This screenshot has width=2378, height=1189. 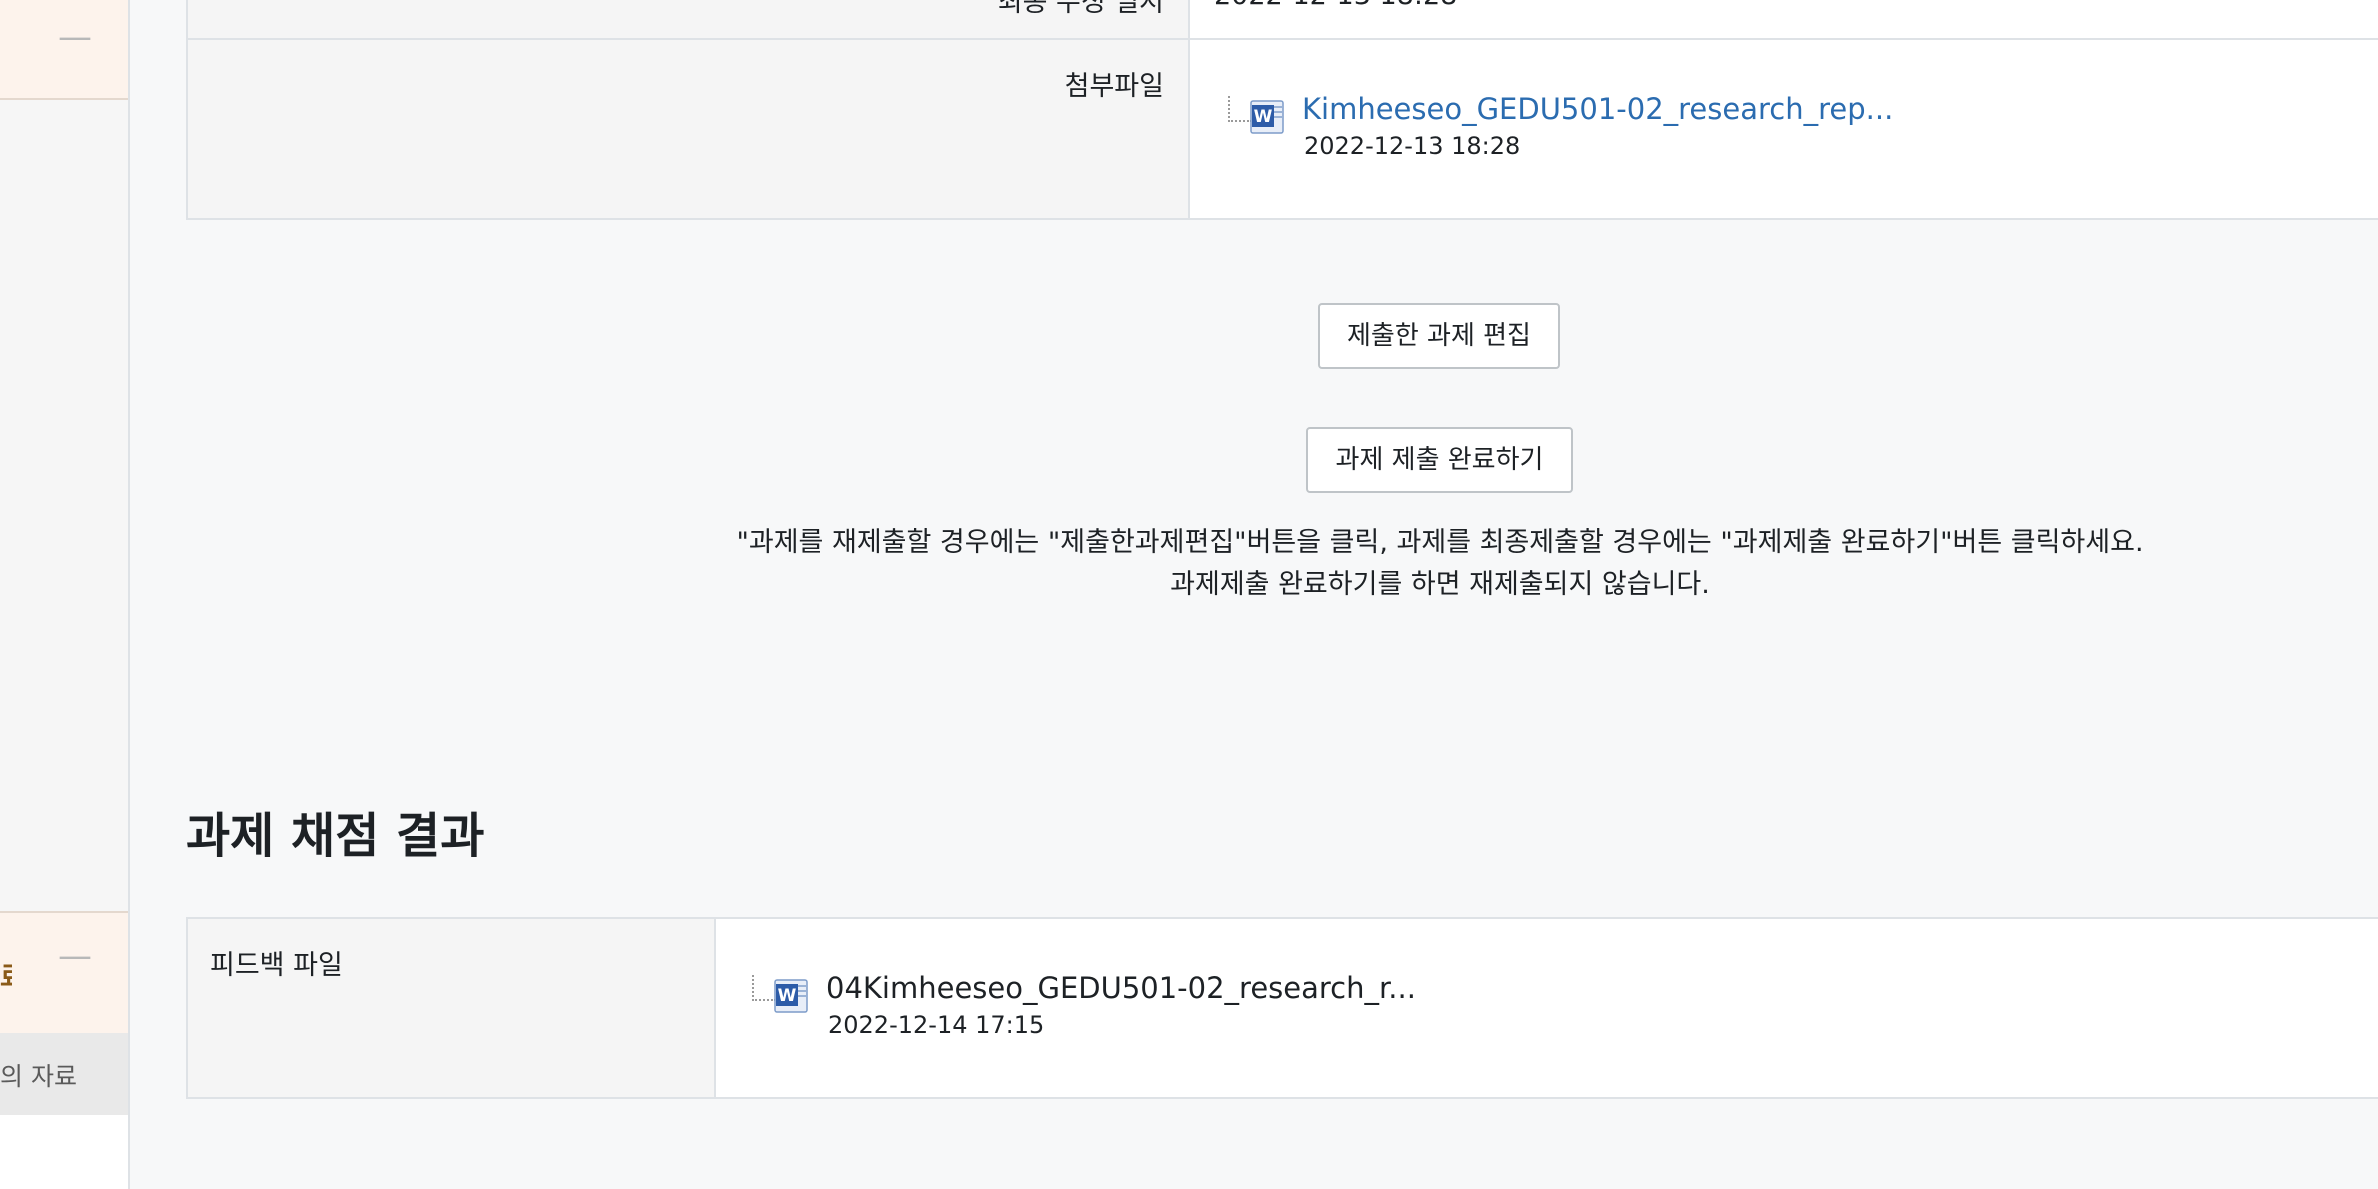 I want to click on sidebar-empty-area, so click(x=64, y=1152).